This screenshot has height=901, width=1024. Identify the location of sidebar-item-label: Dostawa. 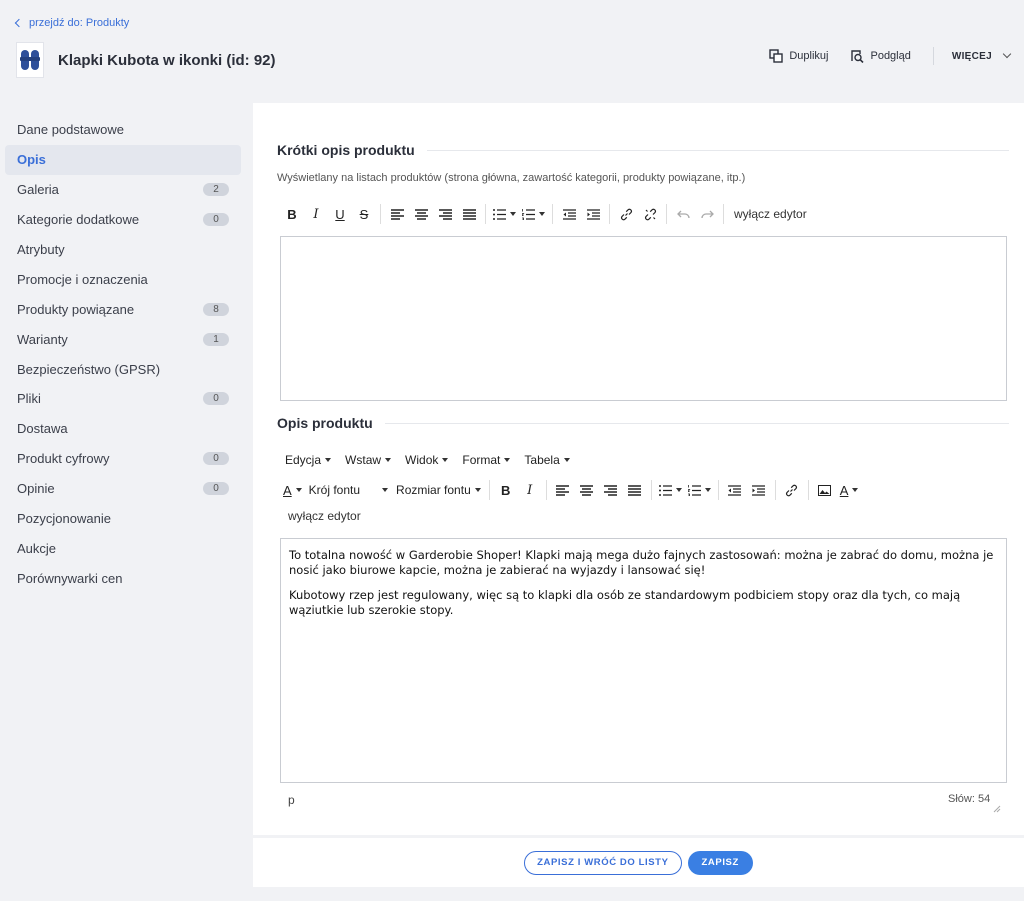
(42, 429).